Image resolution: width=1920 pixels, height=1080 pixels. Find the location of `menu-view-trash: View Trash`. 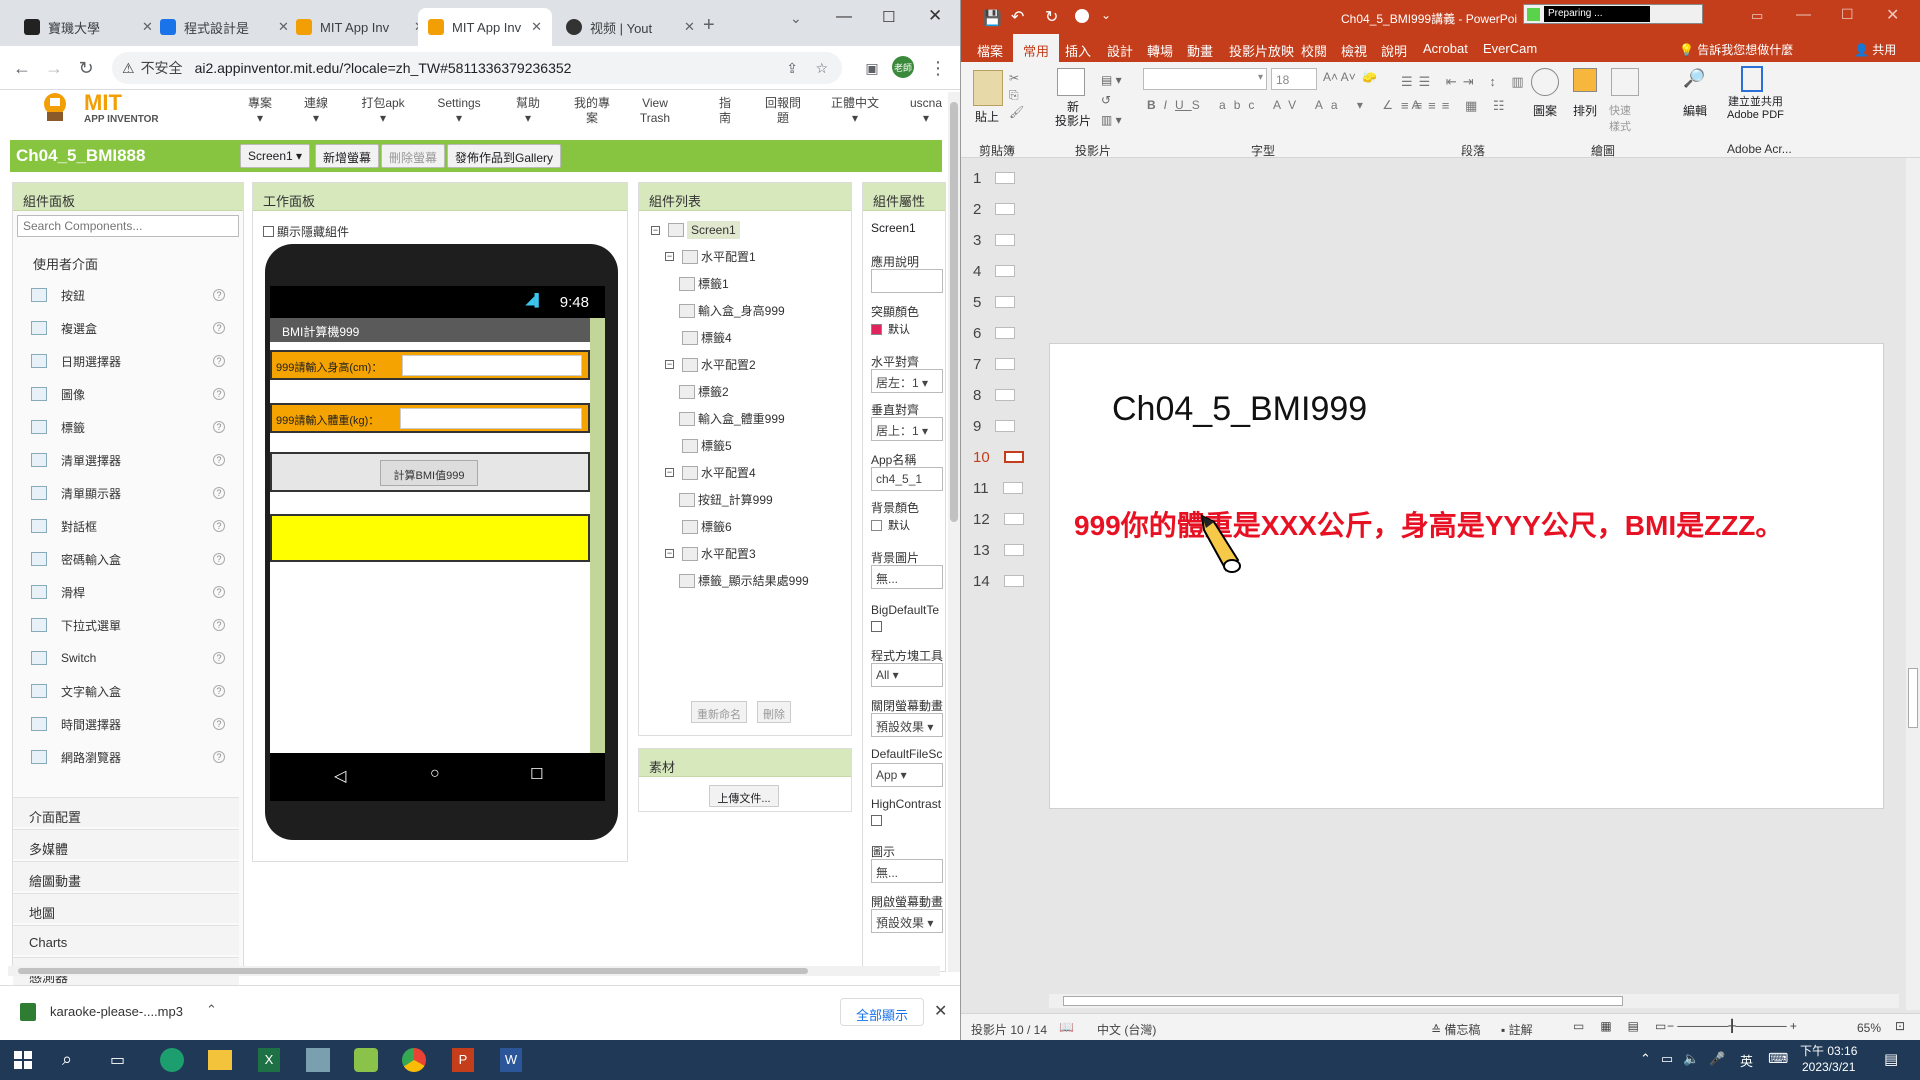

menu-view-trash: View Trash is located at coordinates (655, 111).